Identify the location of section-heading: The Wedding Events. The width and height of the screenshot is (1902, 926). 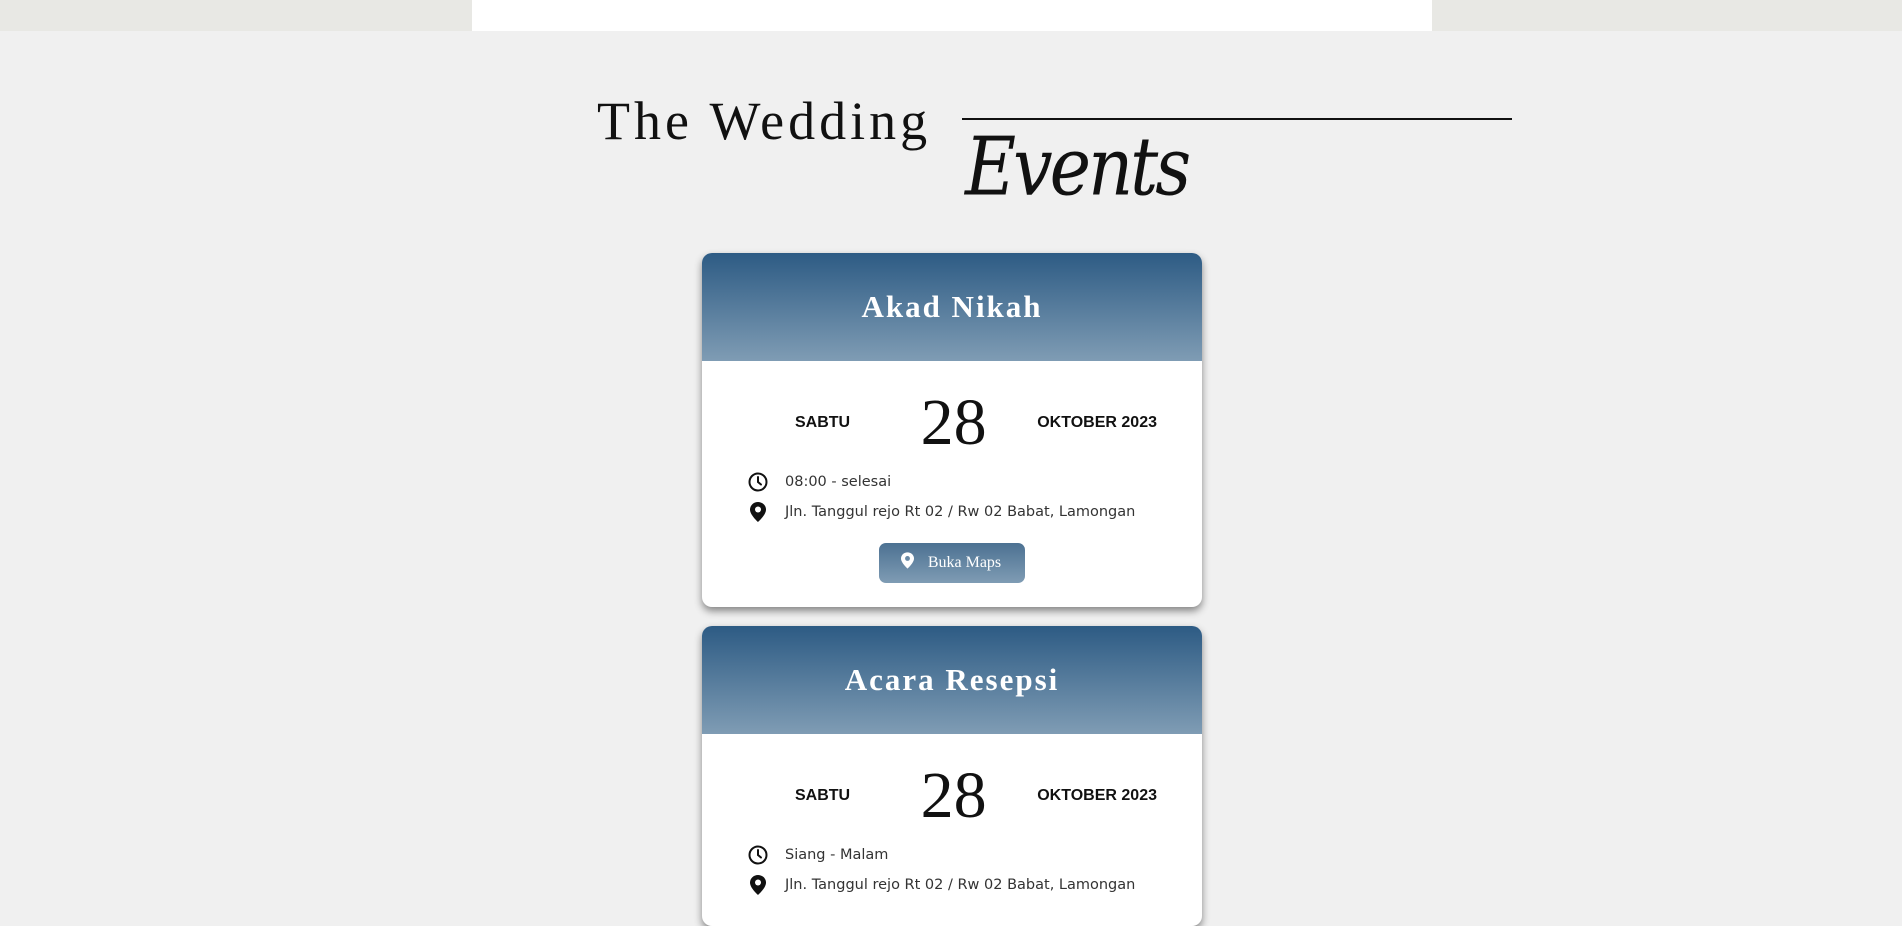
(1054, 170).